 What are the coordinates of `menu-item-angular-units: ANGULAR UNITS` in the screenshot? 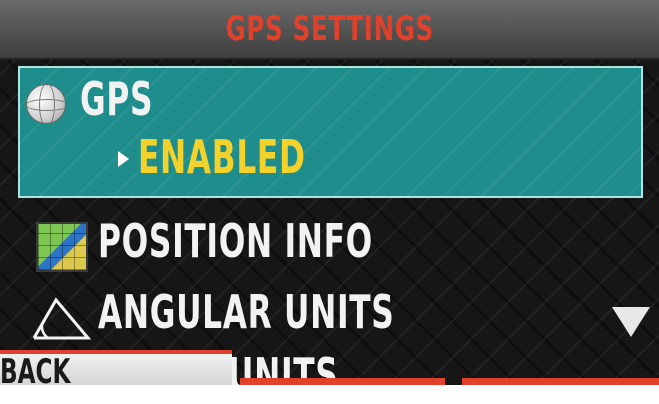 It's located at (246, 312).